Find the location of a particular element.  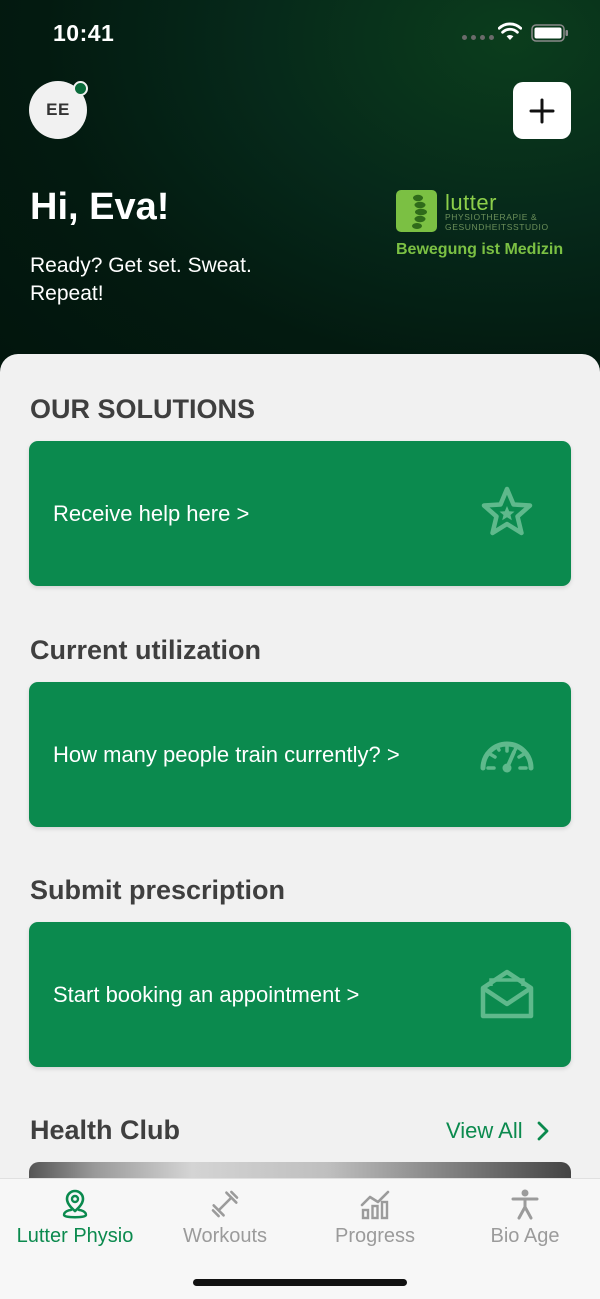

home-indicator is located at coordinates (300, 1282).